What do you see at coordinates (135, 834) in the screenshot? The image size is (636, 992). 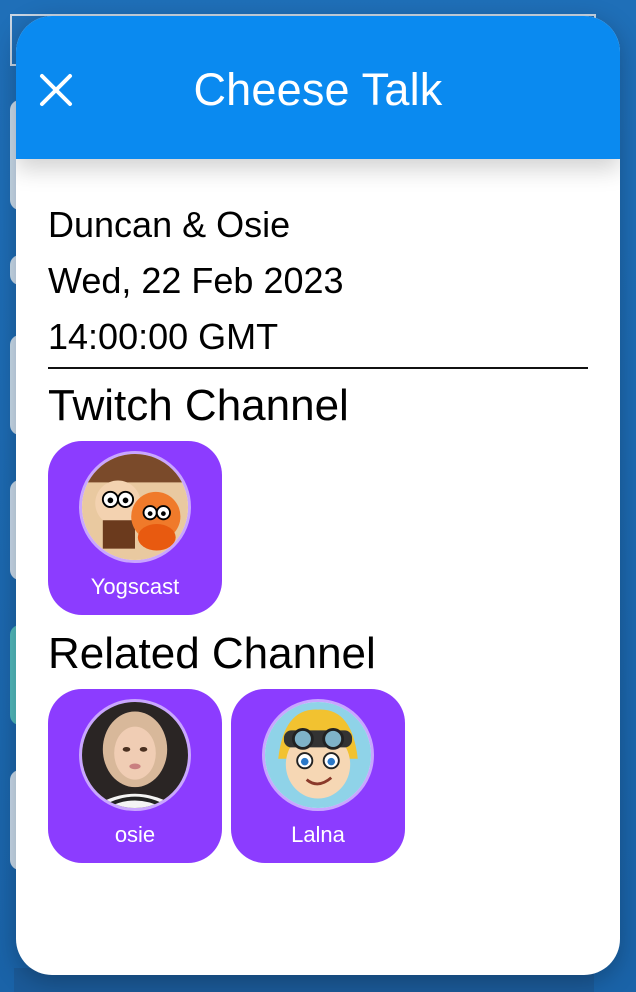 I see `channel-name: osie` at bounding box center [135, 834].